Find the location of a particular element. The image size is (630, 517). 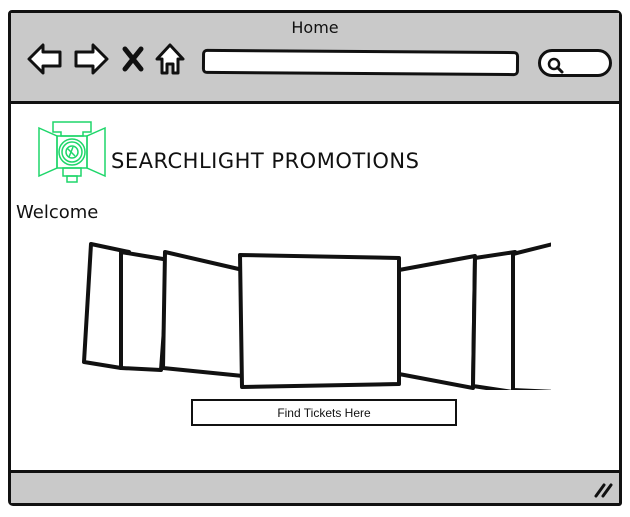

search-input is located at coordinates (575, 63).